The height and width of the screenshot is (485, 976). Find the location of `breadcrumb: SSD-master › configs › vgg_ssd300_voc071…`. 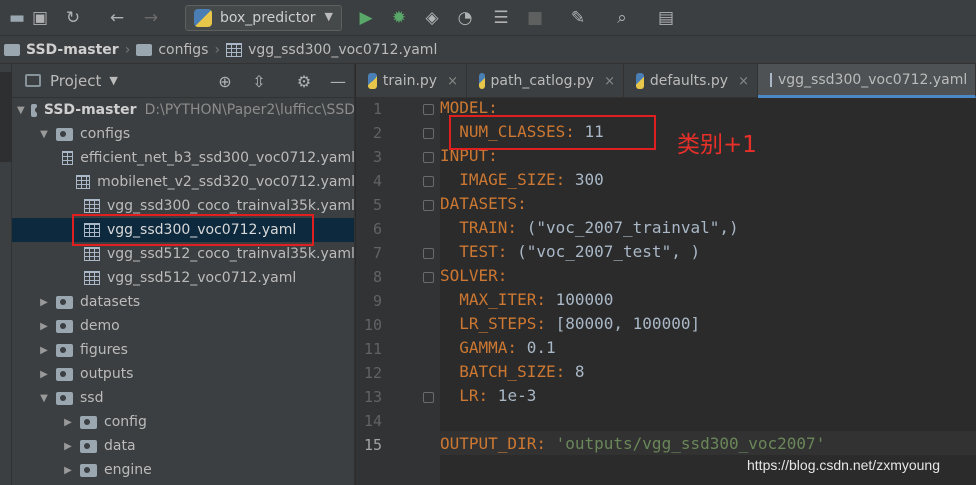

breadcrumb: SSD-master › configs › vgg_ssd300_voc071… is located at coordinates (488, 50).